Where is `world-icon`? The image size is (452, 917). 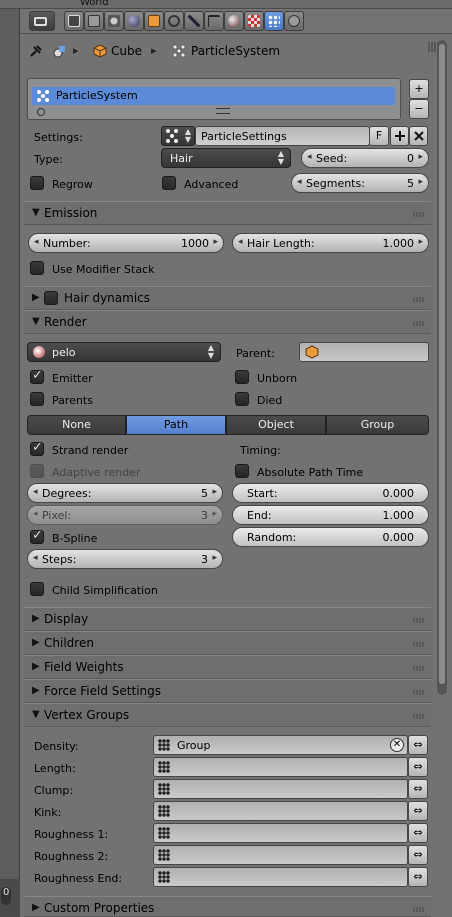
world-icon is located at coordinates (134, 21).